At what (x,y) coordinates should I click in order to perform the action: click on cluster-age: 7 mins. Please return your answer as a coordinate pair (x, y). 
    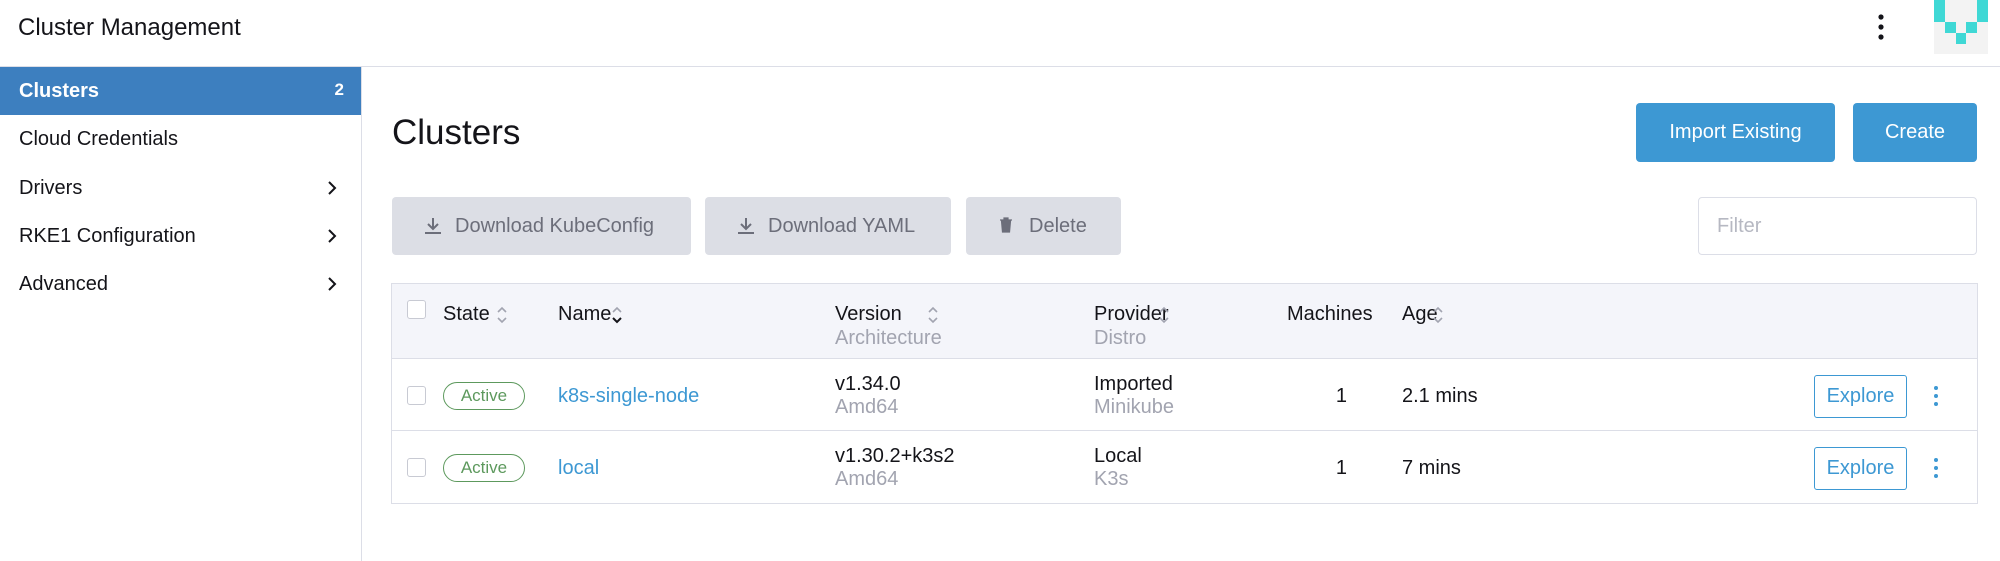
    Looking at the image, I should click on (1431, 468).